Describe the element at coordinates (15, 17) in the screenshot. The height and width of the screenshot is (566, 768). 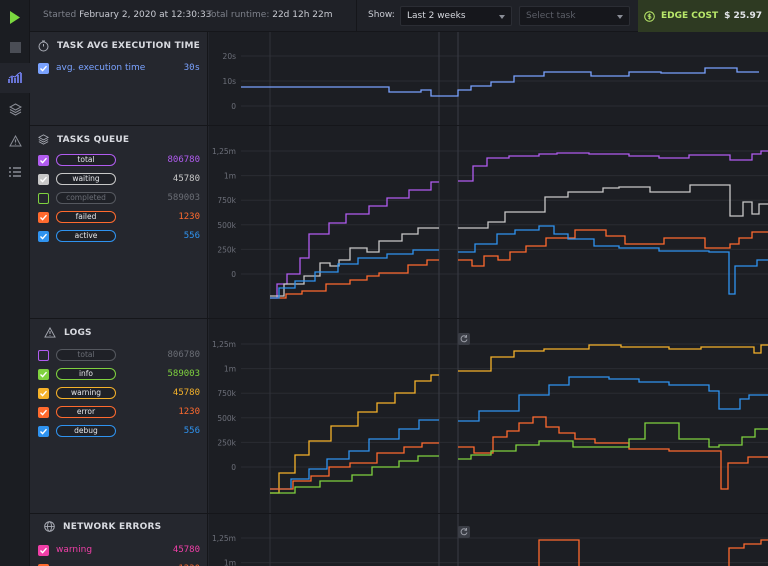
I see `play-icon` at that location.